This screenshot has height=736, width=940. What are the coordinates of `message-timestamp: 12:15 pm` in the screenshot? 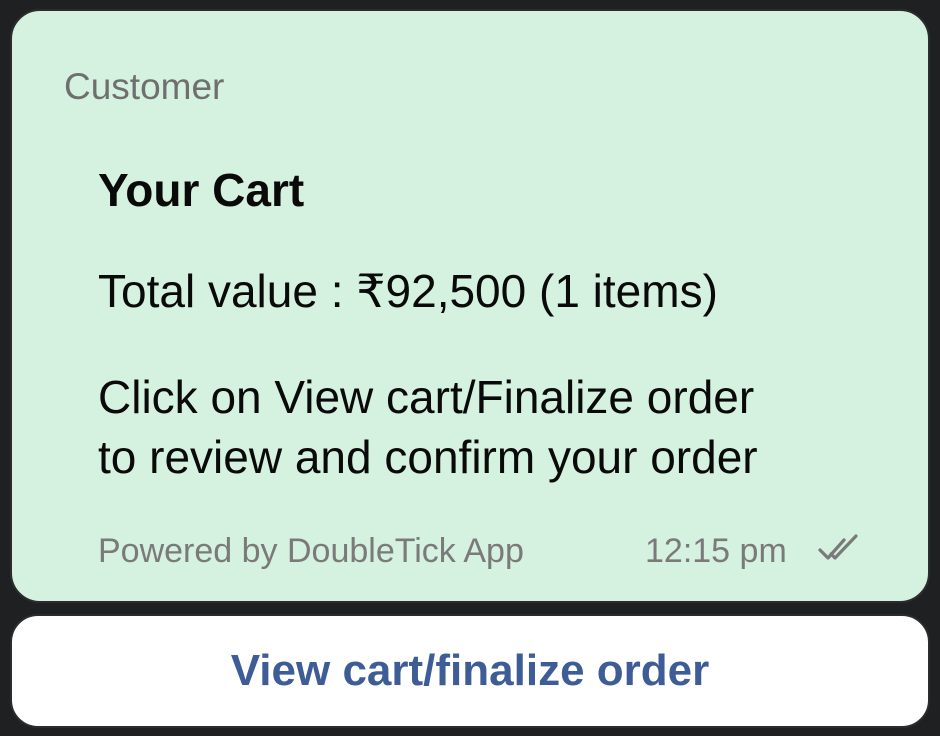 It's located at (716, 551).